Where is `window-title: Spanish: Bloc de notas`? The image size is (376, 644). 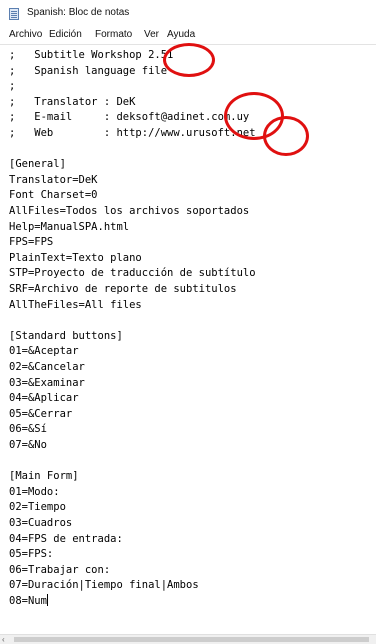
window-title: Spanish: Bloc de notas is located at coordinates (78, 12).